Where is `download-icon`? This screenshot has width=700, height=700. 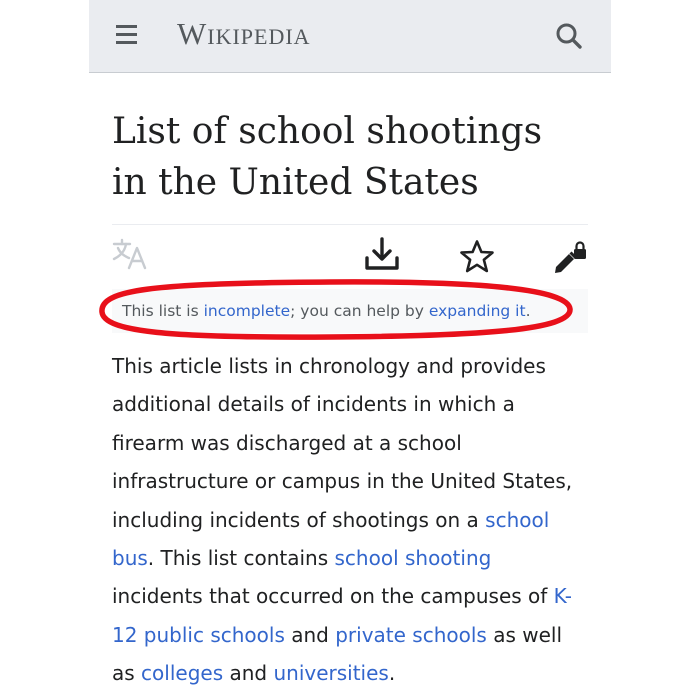 download-icon is located at coordinates (382, 255).